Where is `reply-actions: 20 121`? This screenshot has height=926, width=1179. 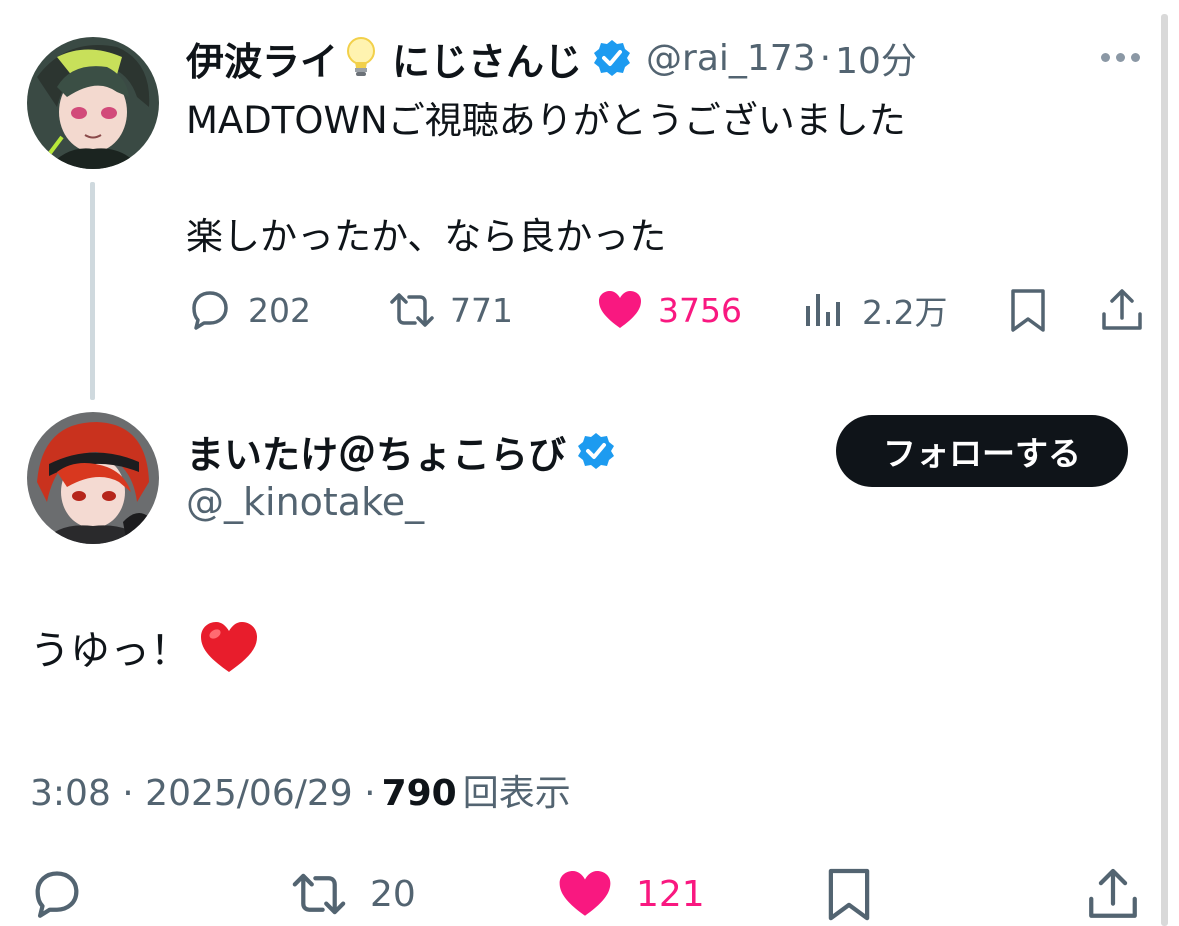 reply-actions: 20 121 is located at coordinates (589, 894).